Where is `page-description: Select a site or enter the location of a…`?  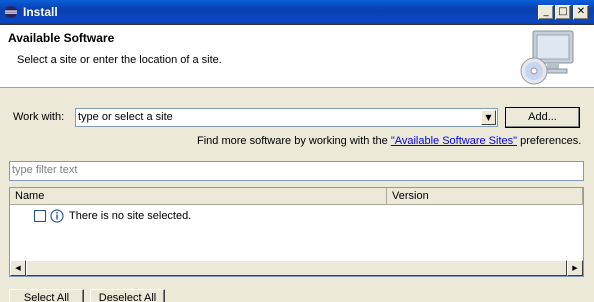 page-description: Select a site or enter the location of a… is located at coordinates (119, 60).